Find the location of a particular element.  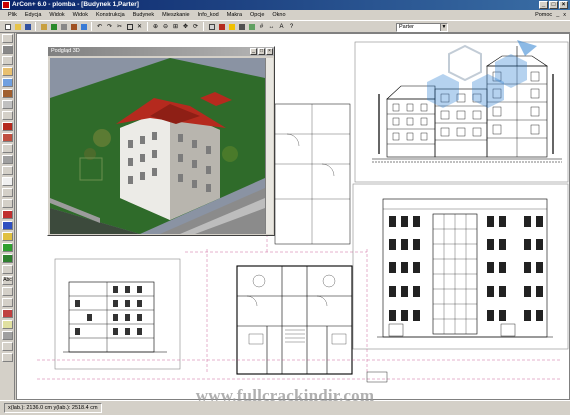

tool-palette: Abc is located at coordinates (7, 216).